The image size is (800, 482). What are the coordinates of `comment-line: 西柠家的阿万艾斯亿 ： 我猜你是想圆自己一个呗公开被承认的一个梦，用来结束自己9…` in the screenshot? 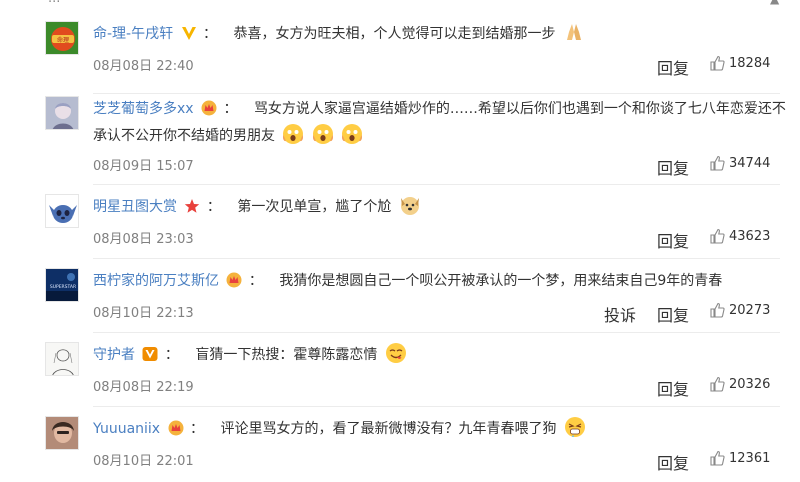 It's located at (438, 281).